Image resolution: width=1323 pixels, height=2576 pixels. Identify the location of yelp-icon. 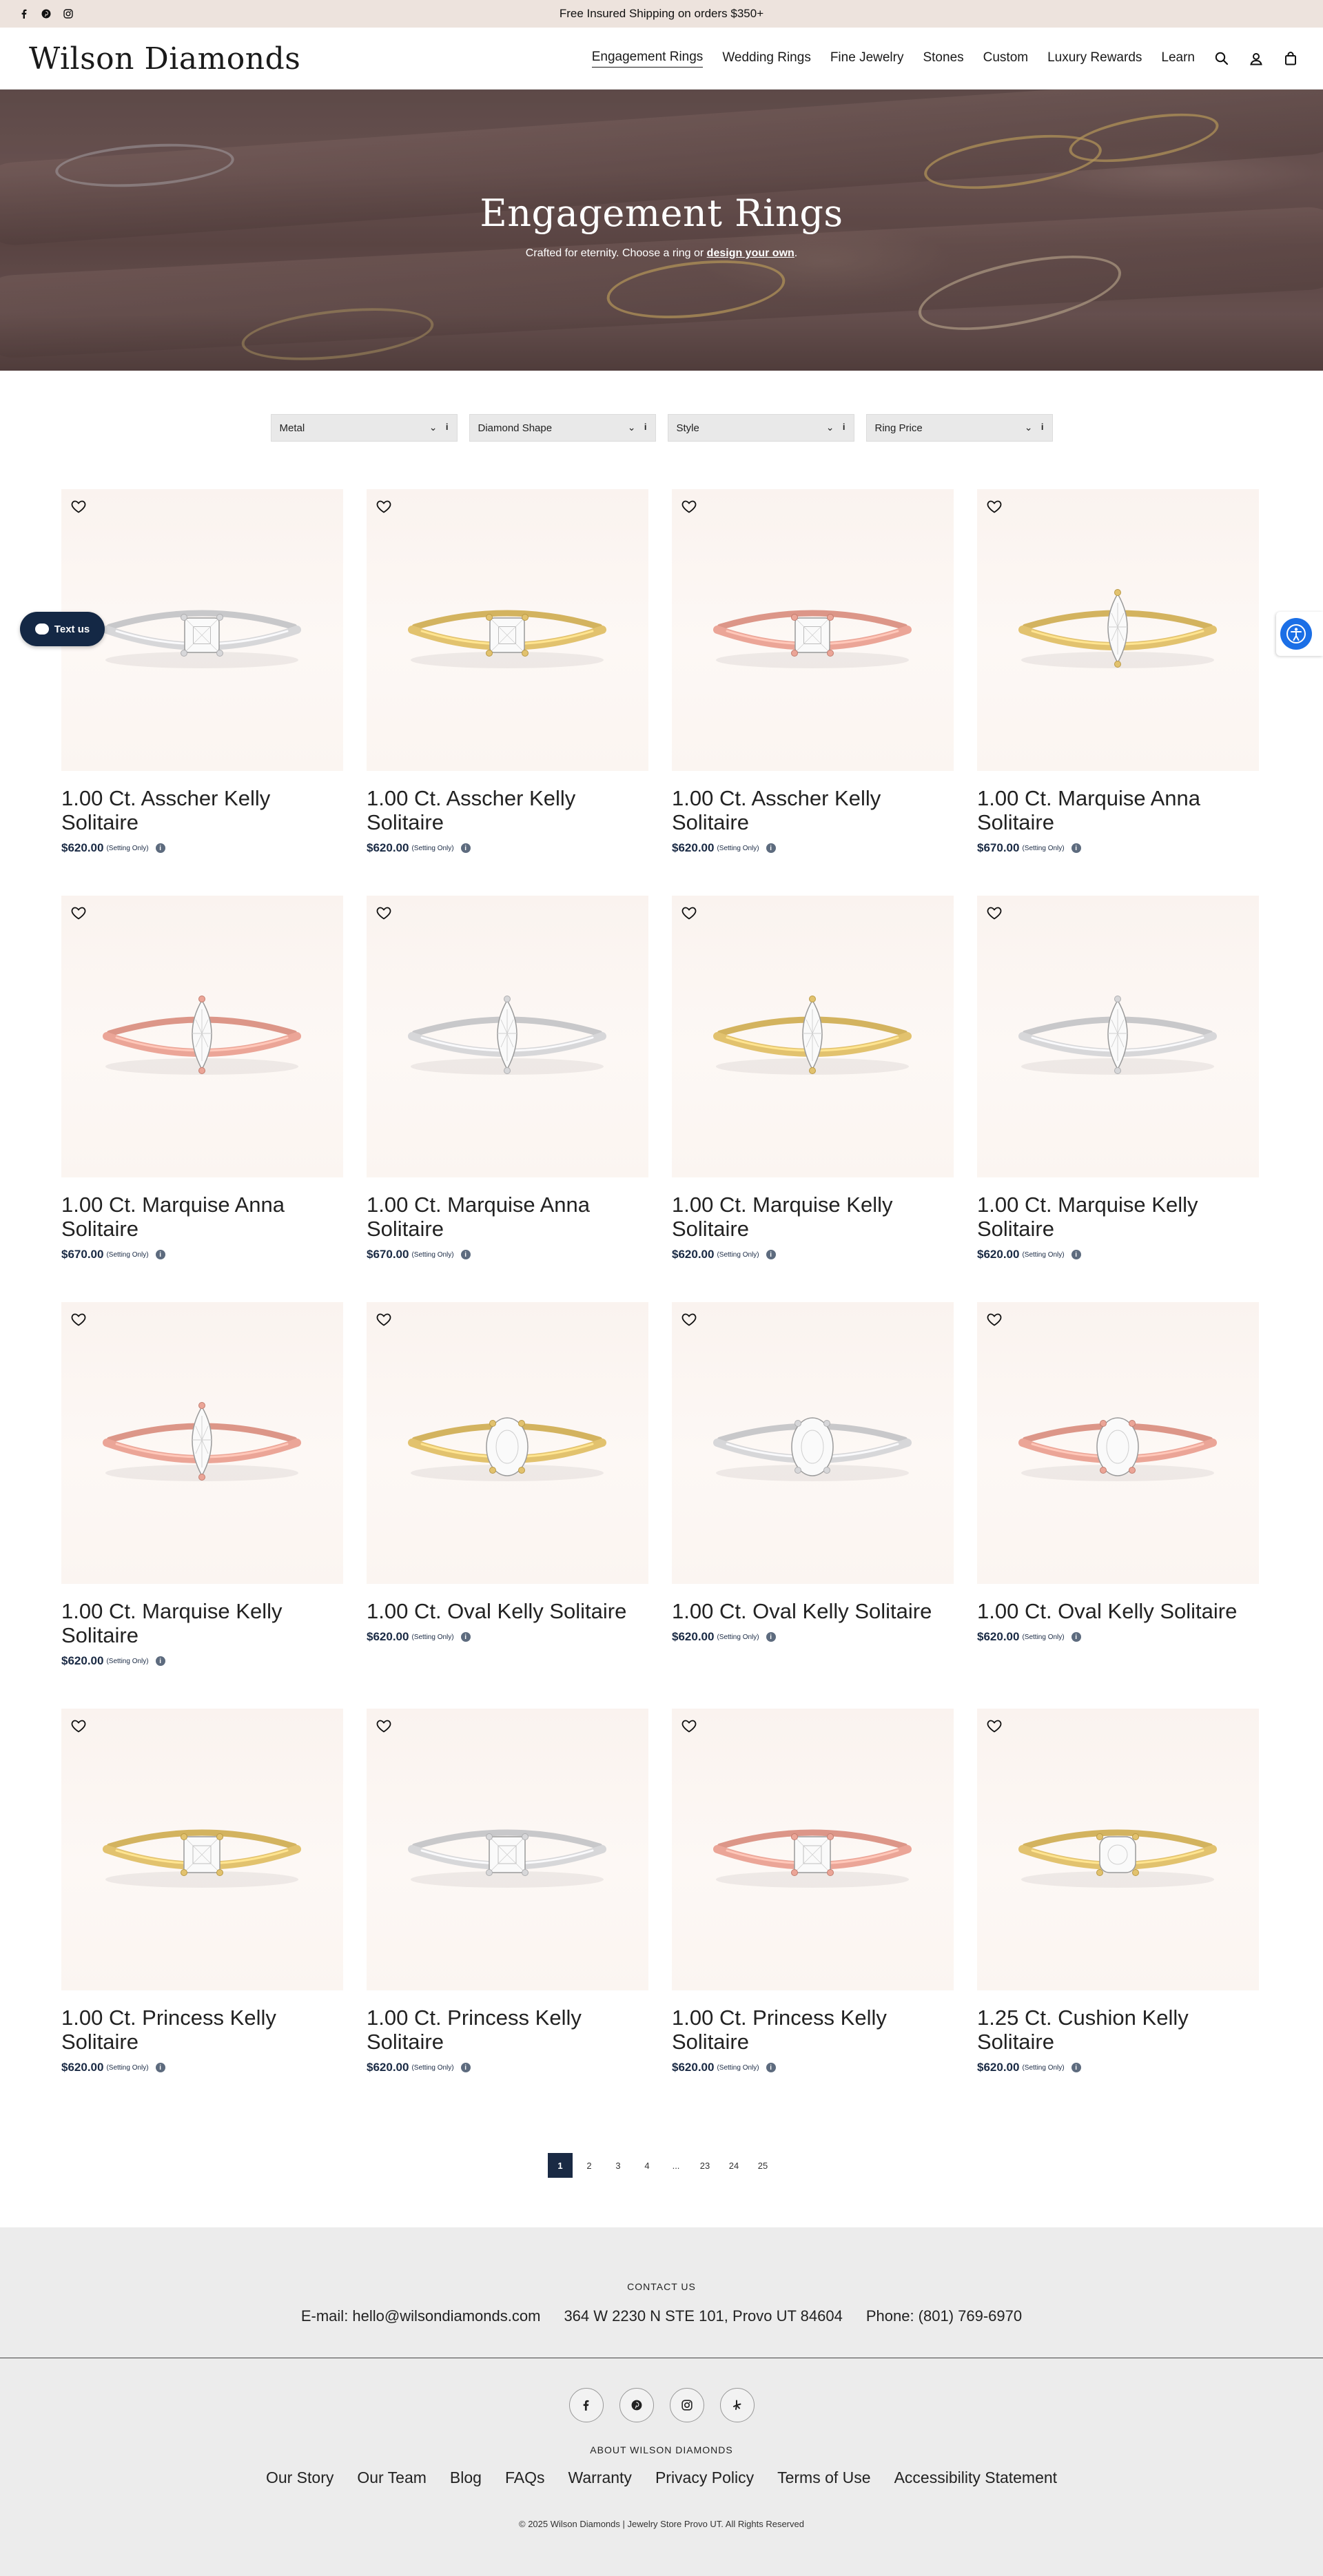
(737, 2405).